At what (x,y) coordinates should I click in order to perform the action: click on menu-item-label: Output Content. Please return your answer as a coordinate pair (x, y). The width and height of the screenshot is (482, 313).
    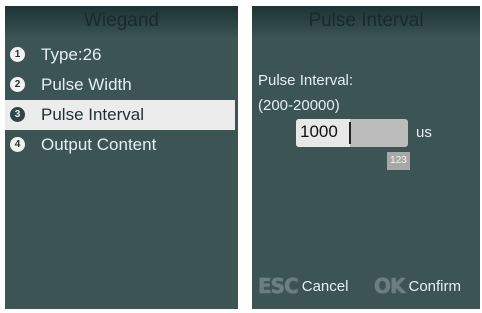
    Looking at the image, I should click on (99, 144).